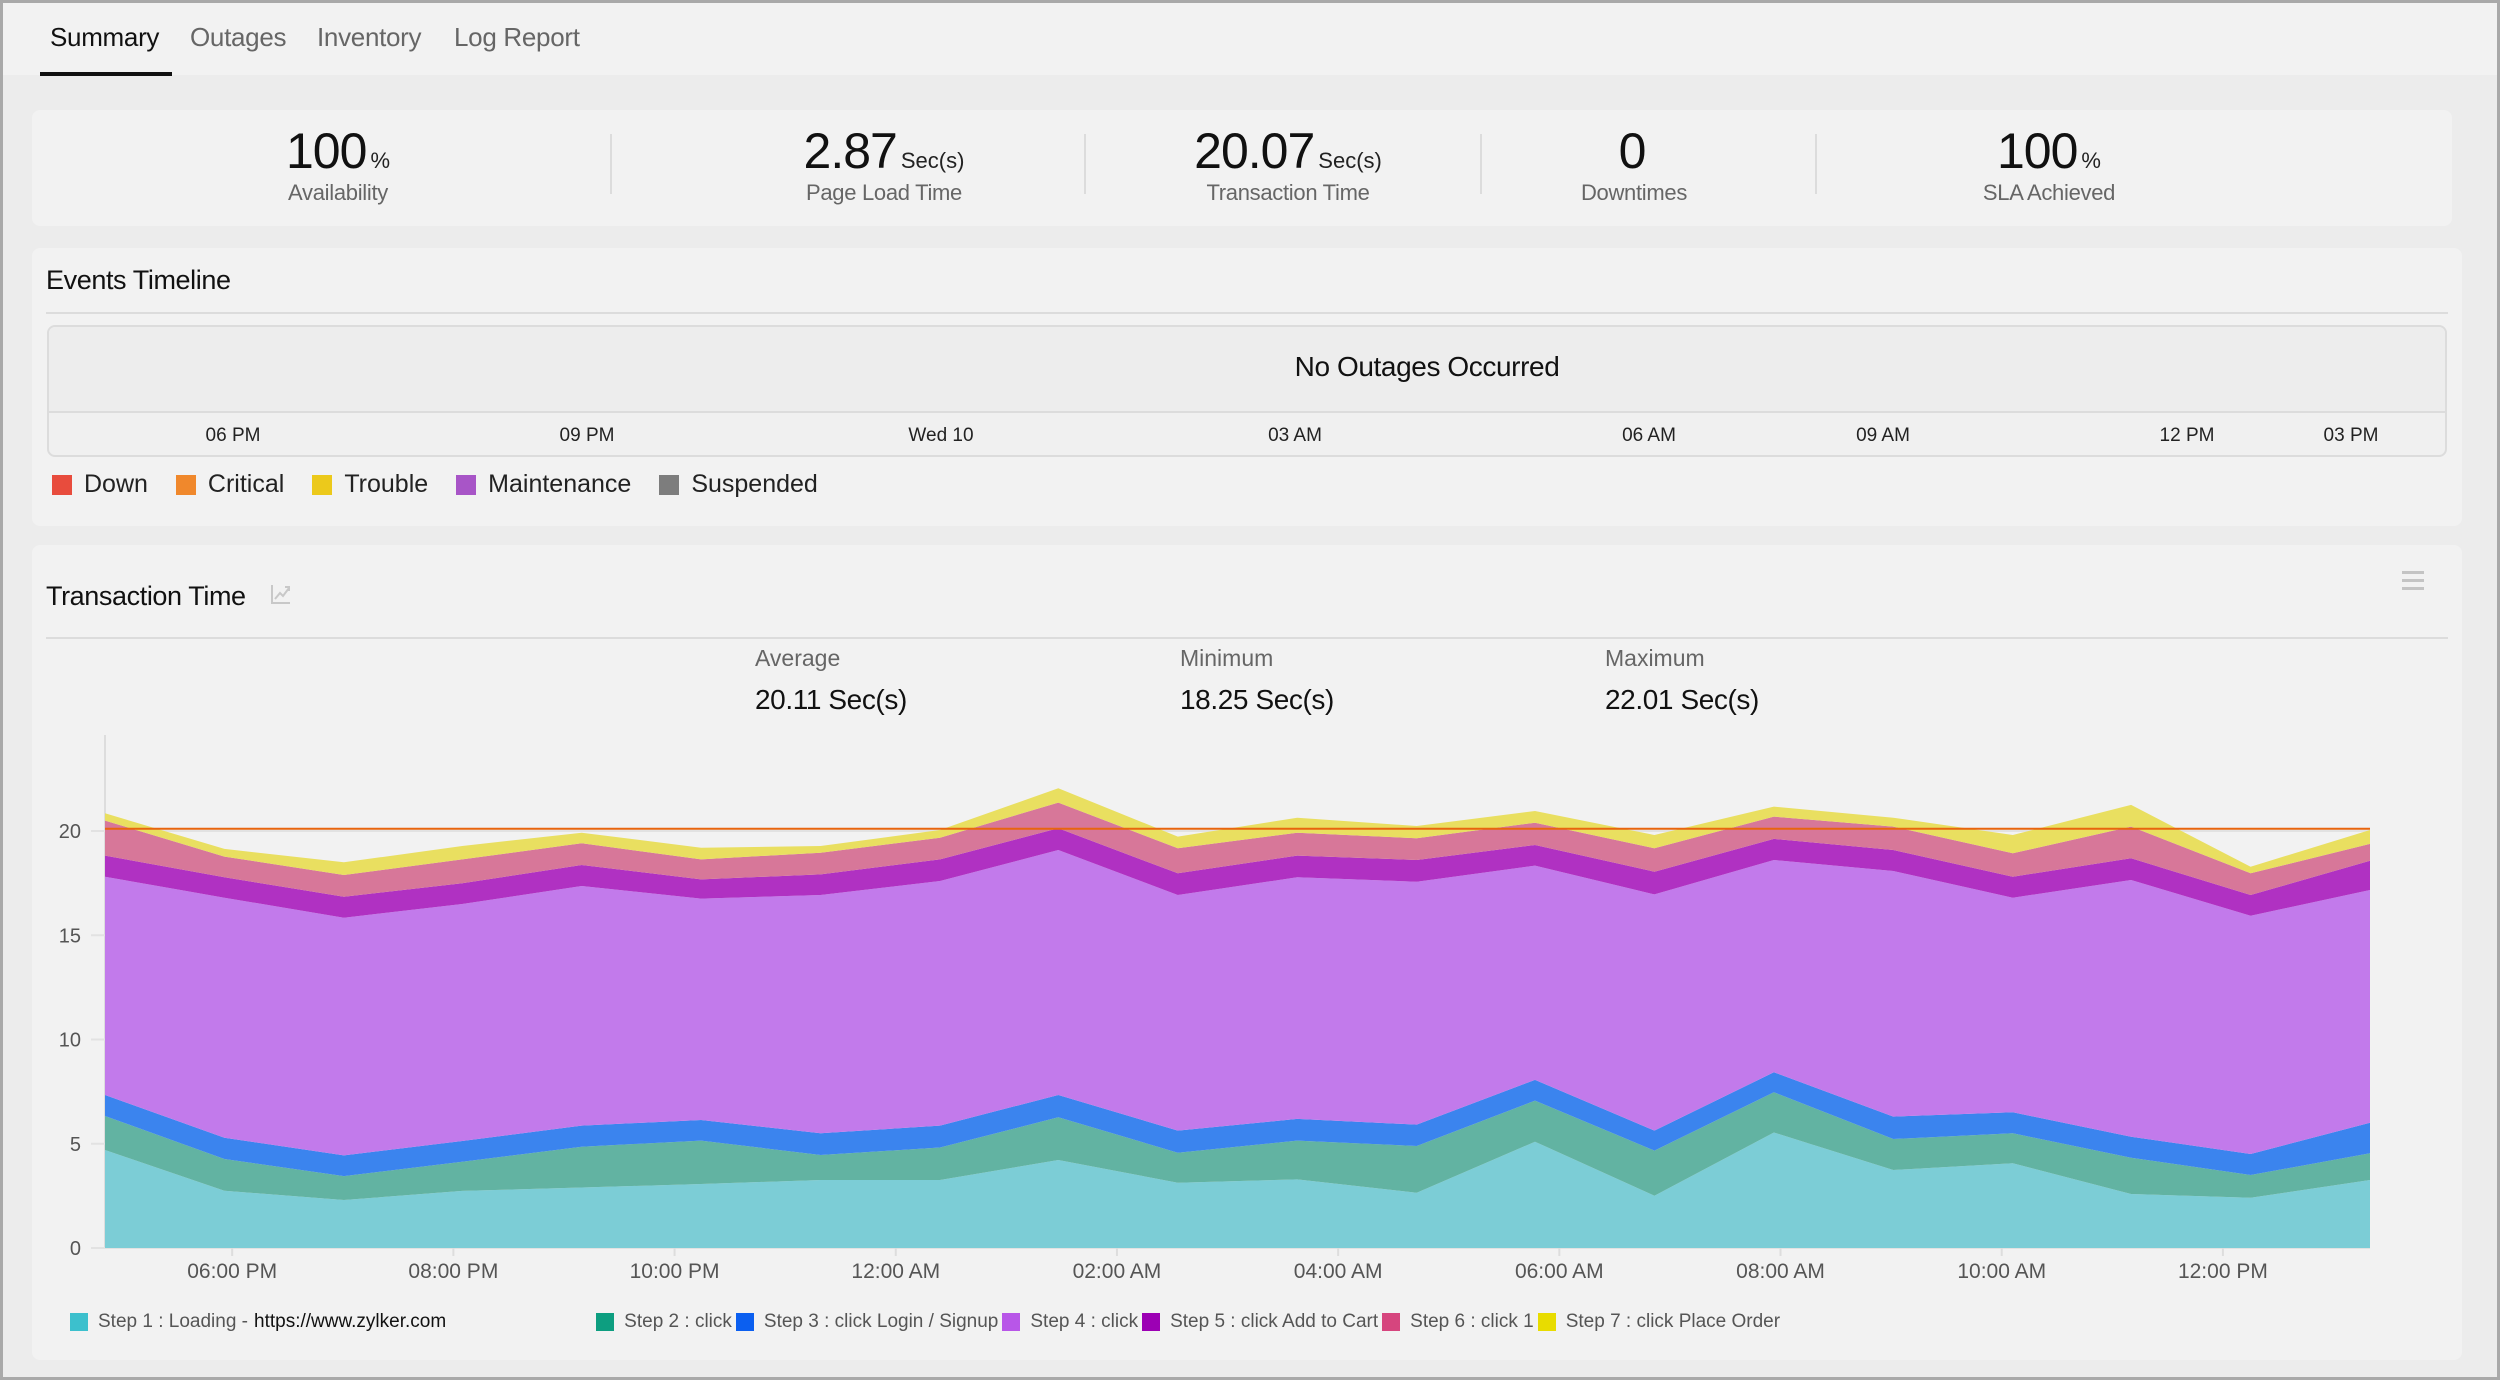 This screenshot has width=2500, height=1380. I want to click on y-tick-label: 15, so click(70, 936).